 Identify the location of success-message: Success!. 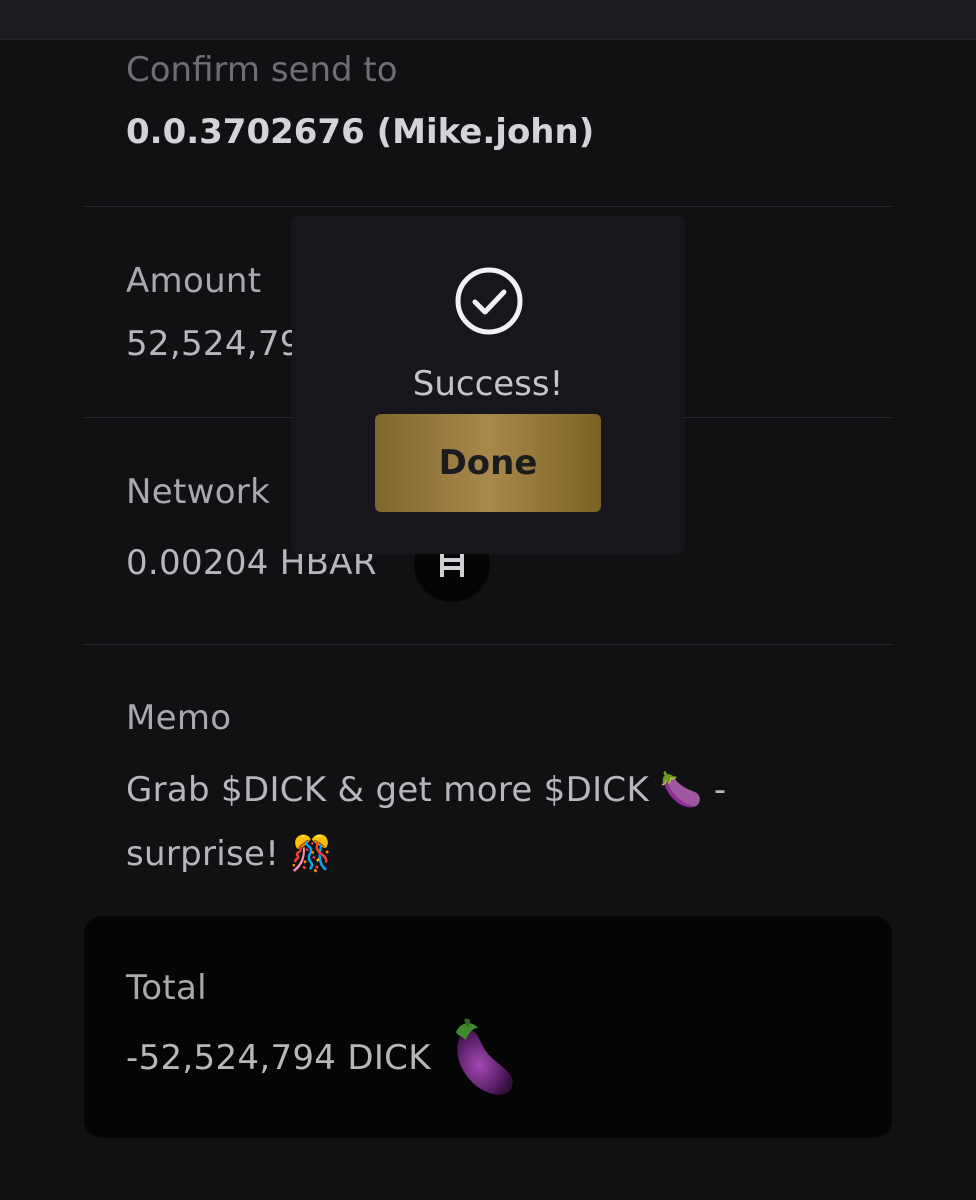
(488, 384).